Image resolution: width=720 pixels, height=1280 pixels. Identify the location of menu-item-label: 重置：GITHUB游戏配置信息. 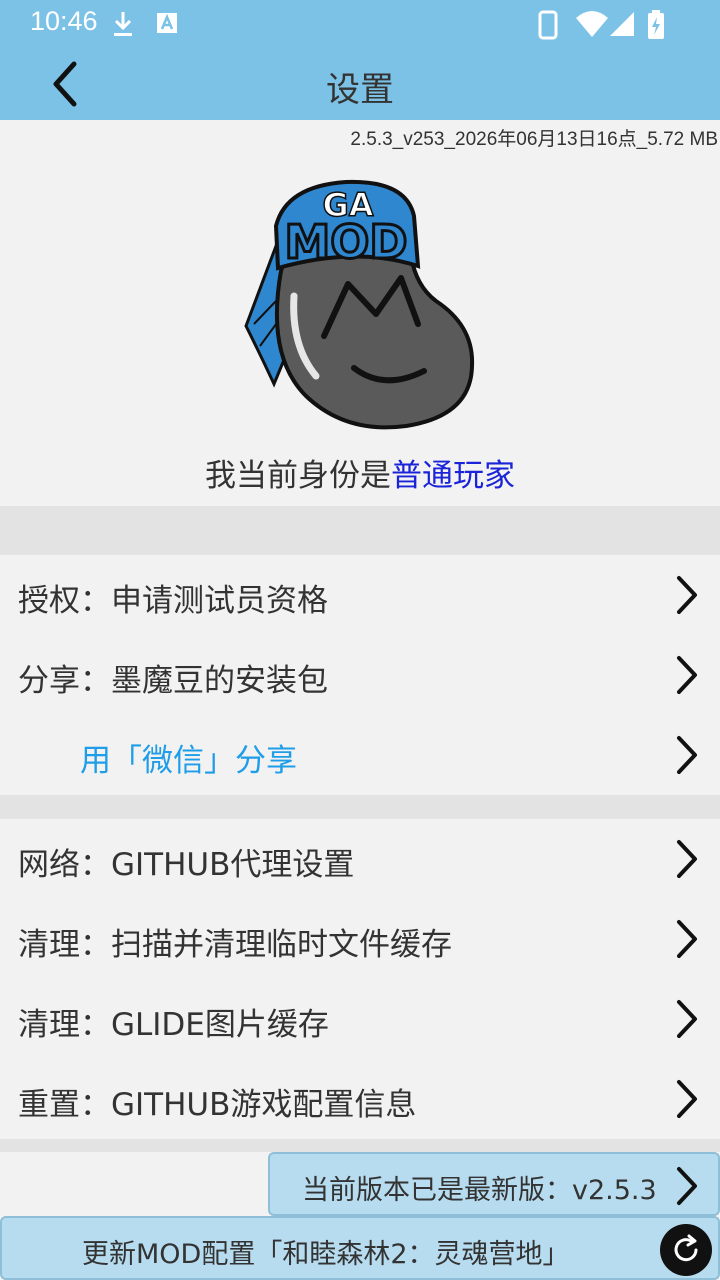
(217, 1105).